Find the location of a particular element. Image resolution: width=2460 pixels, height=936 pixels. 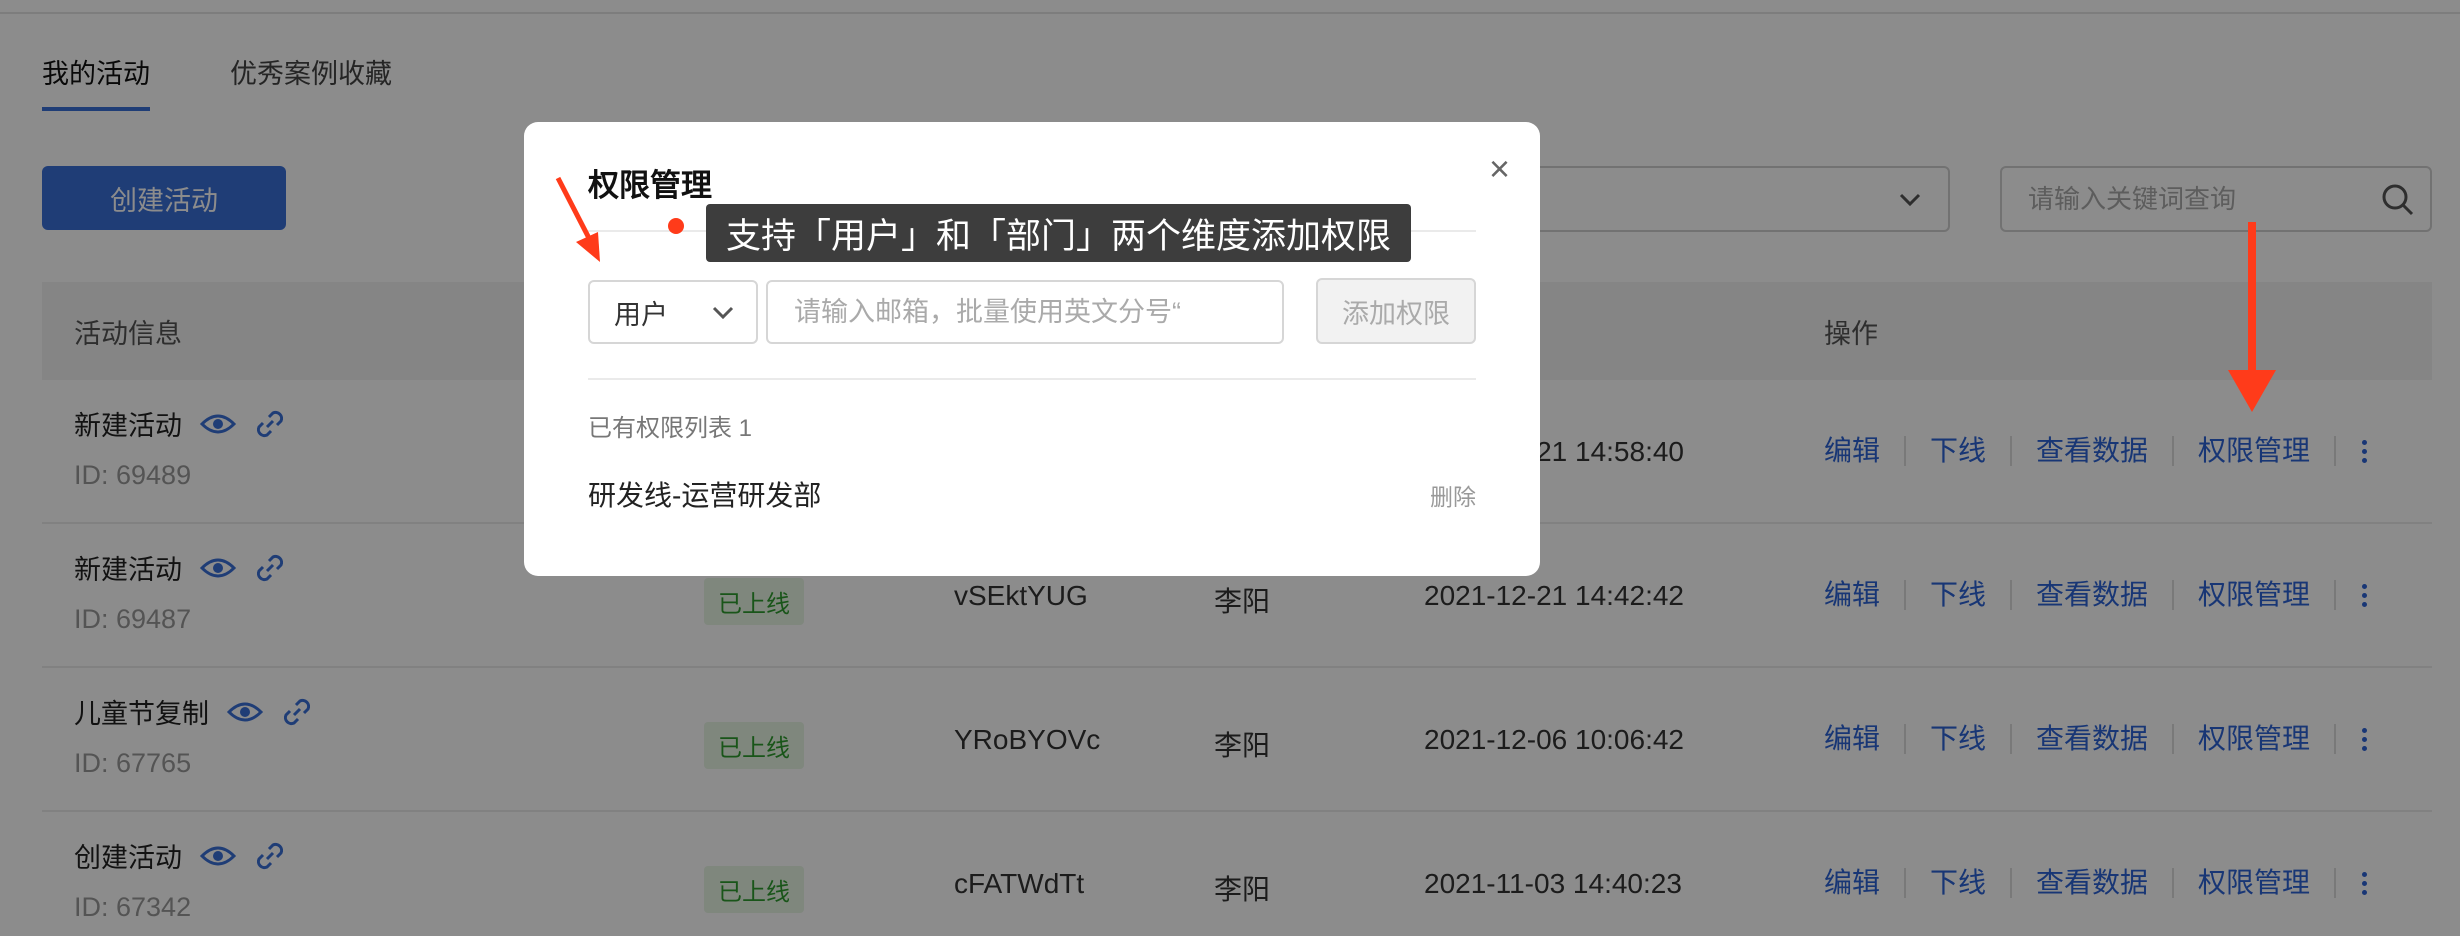

permission-type-value: 用户 is located at coordinates (641, 314).